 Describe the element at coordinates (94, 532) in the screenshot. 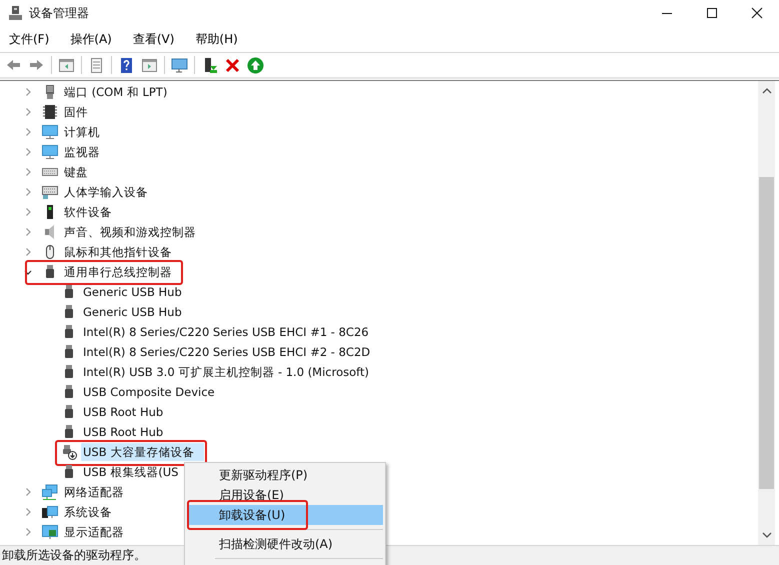

I see `tree-item: 显示适配器` at that location.